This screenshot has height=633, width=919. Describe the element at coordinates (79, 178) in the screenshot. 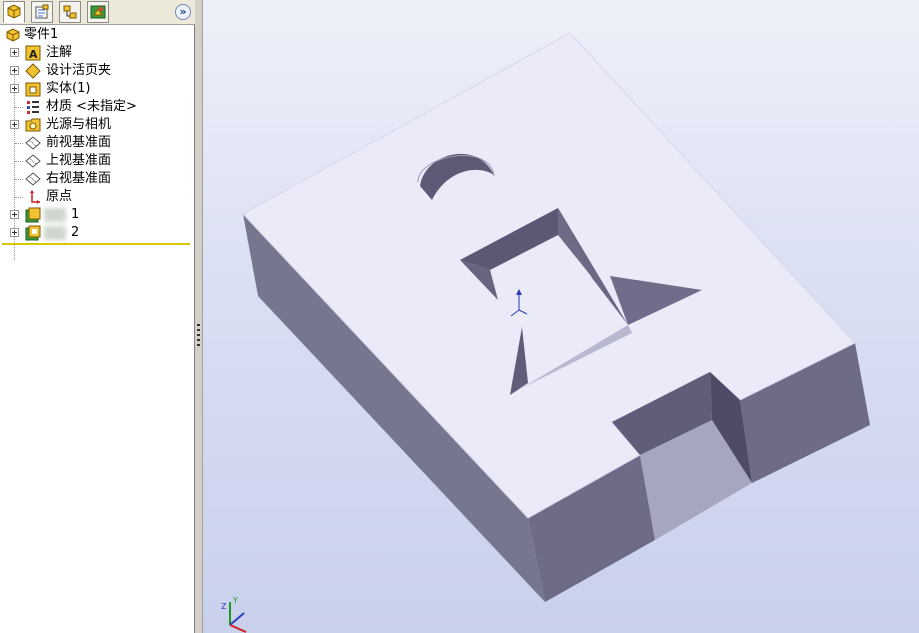

I see `tree-item-label: 右视基准面` at that location.